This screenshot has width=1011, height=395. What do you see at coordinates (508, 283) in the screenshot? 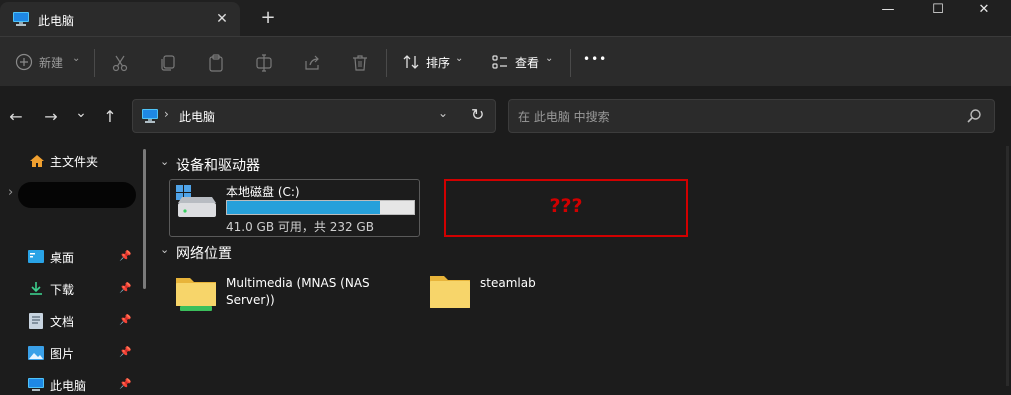
I see `network-item-label: steamlab` at bounding box center [508, 283].